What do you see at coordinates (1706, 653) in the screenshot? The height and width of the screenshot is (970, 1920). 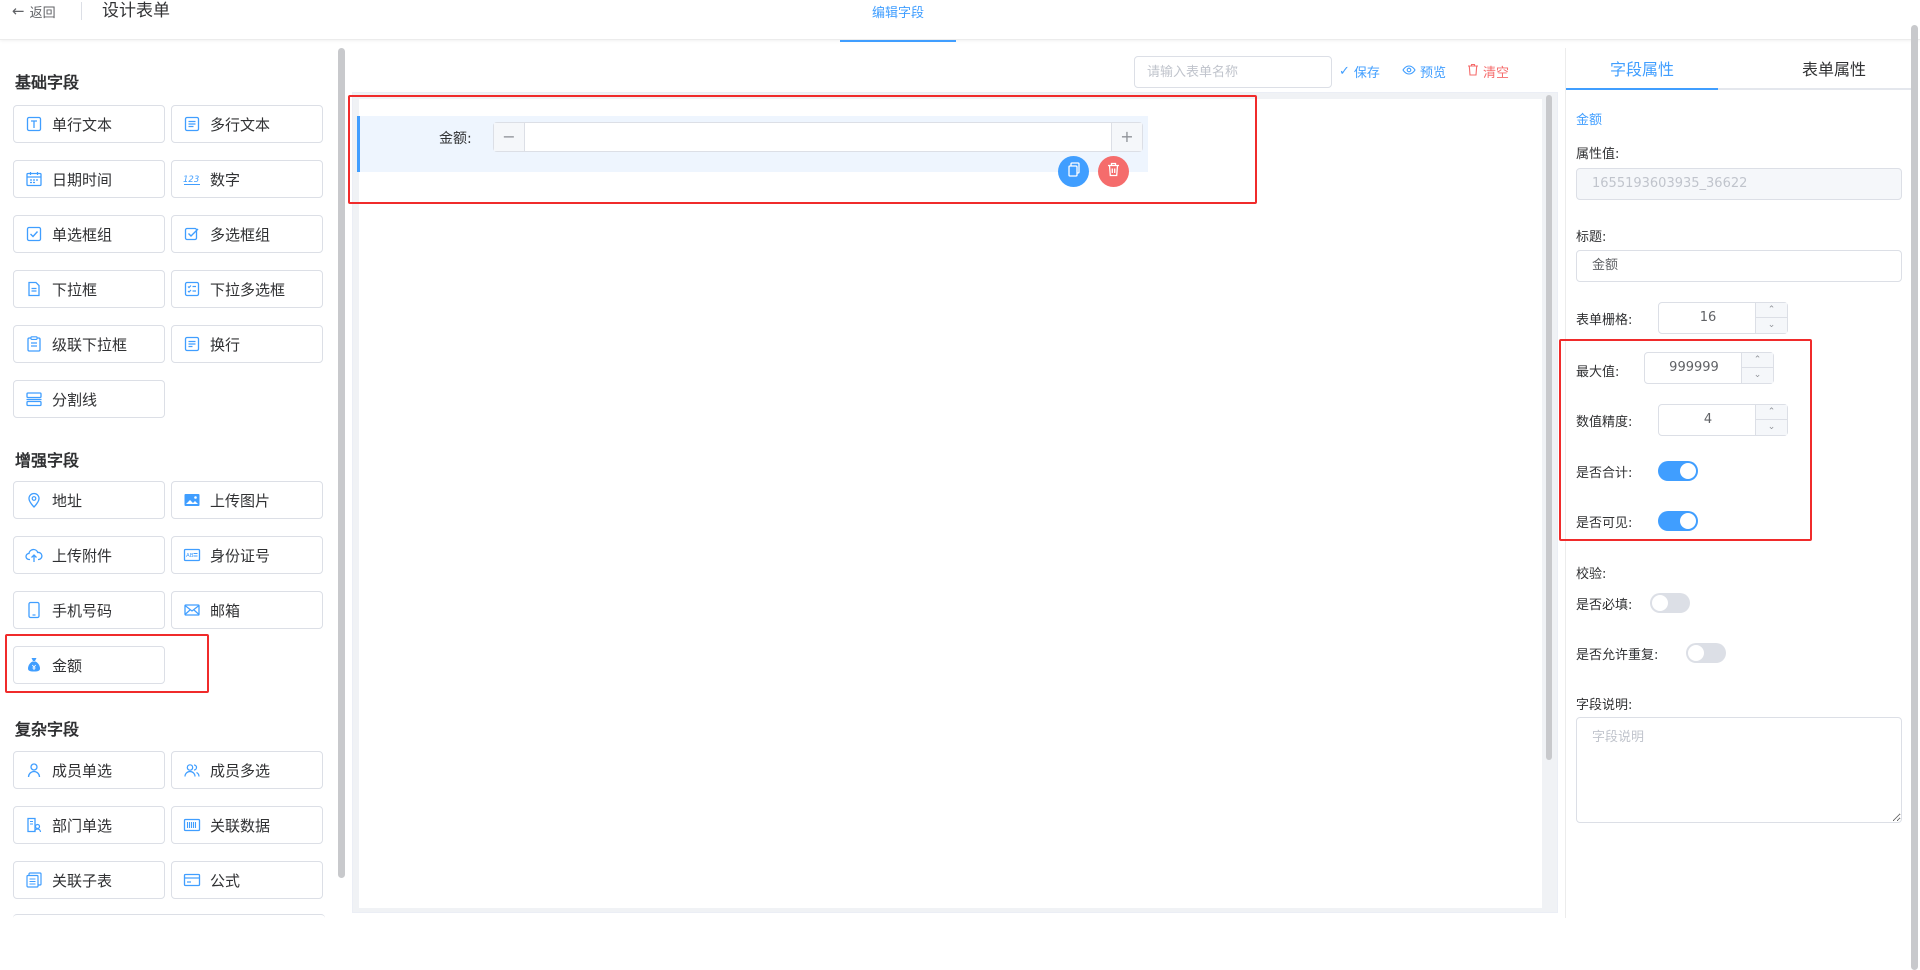 I see `duplicate-toggle` at bounding box center [1706, 653].